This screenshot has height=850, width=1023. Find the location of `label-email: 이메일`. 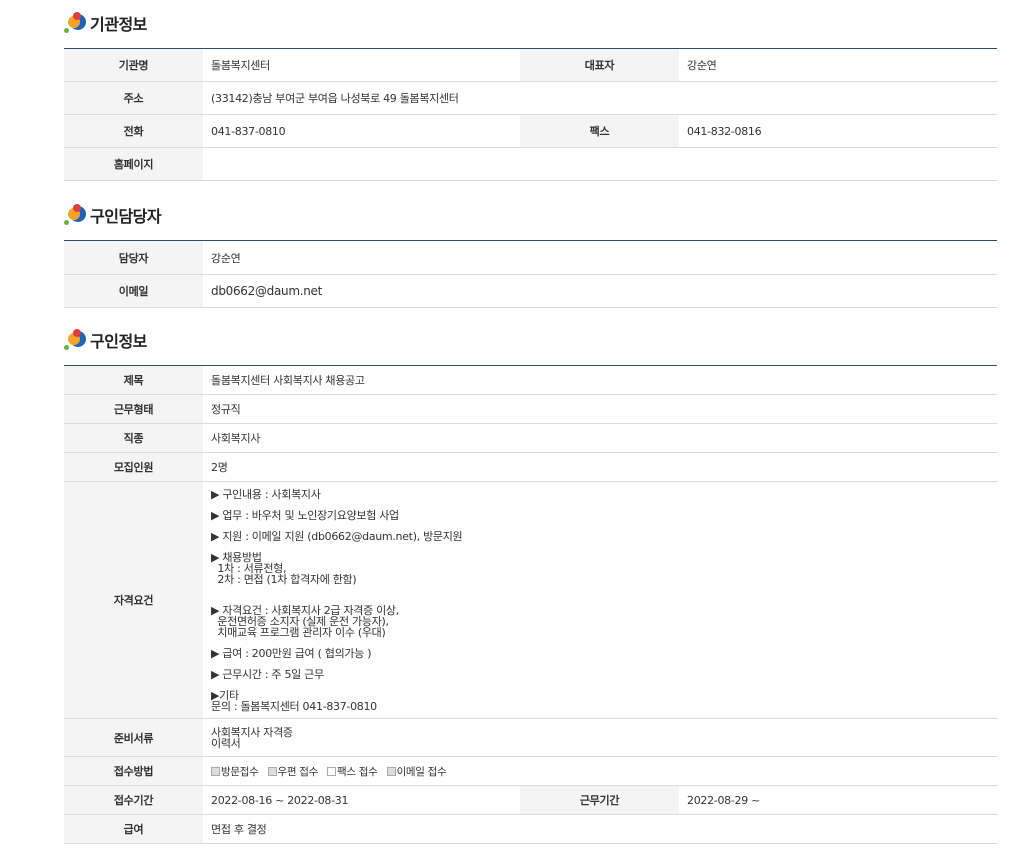

label-email: 이메일 is located at coordinates (133, 291).